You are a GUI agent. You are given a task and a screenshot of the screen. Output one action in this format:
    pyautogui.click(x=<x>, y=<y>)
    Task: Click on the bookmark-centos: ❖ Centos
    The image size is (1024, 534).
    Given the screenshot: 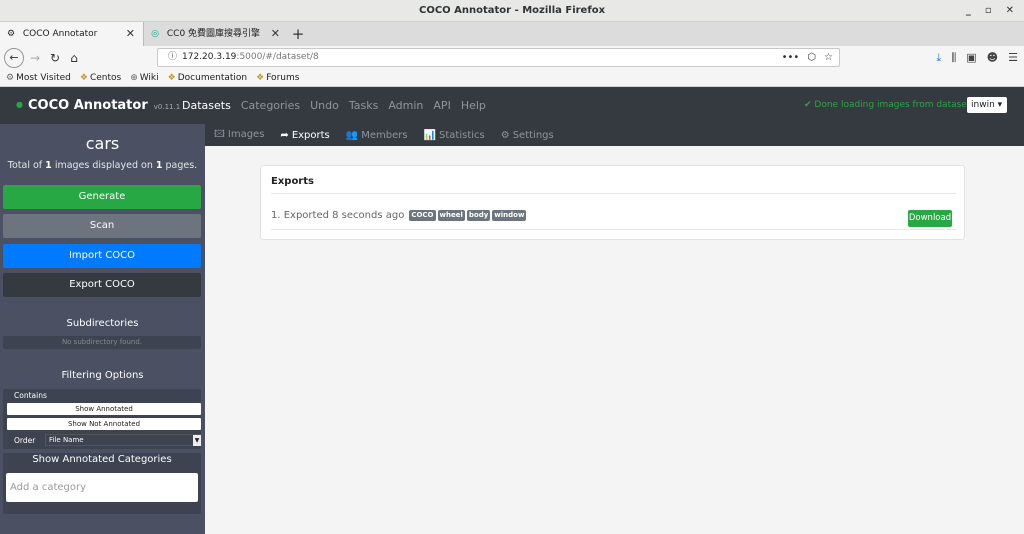 What is the action you would take?
    pyautogui.click(x=100, y=78)
    